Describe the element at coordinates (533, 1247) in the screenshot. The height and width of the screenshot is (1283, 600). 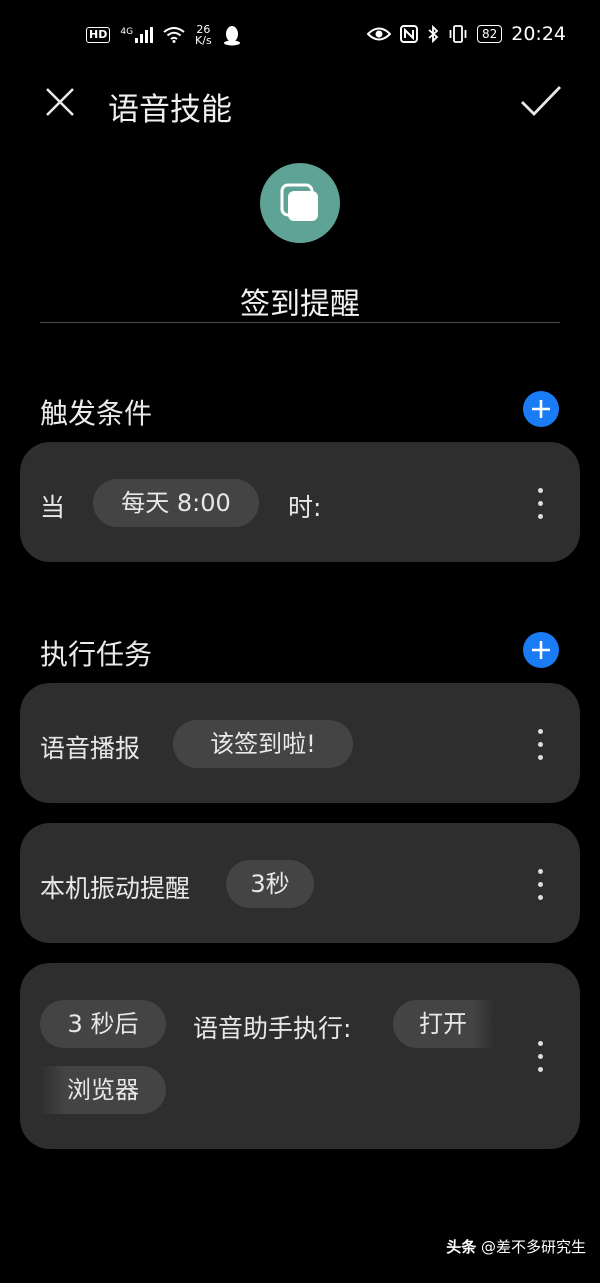
I see `watermark-author: @差不多研究生` at that location.